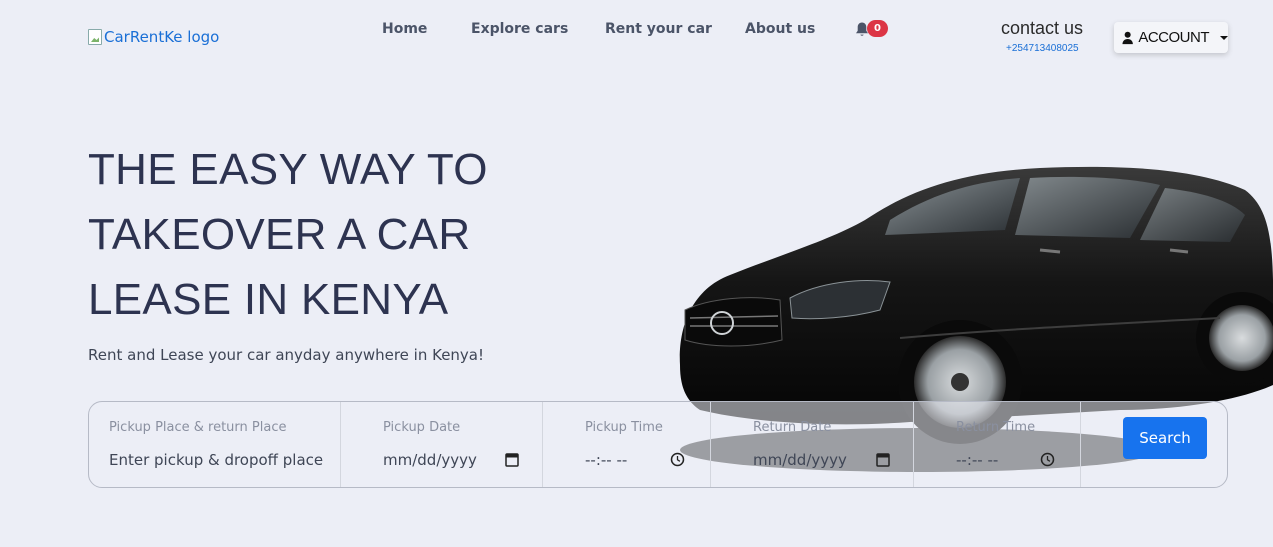 The image size is (1273, 547). Describe the element at coordinates (780, 29) in the screenshot. I see `nav-about-us: About us` at that location.